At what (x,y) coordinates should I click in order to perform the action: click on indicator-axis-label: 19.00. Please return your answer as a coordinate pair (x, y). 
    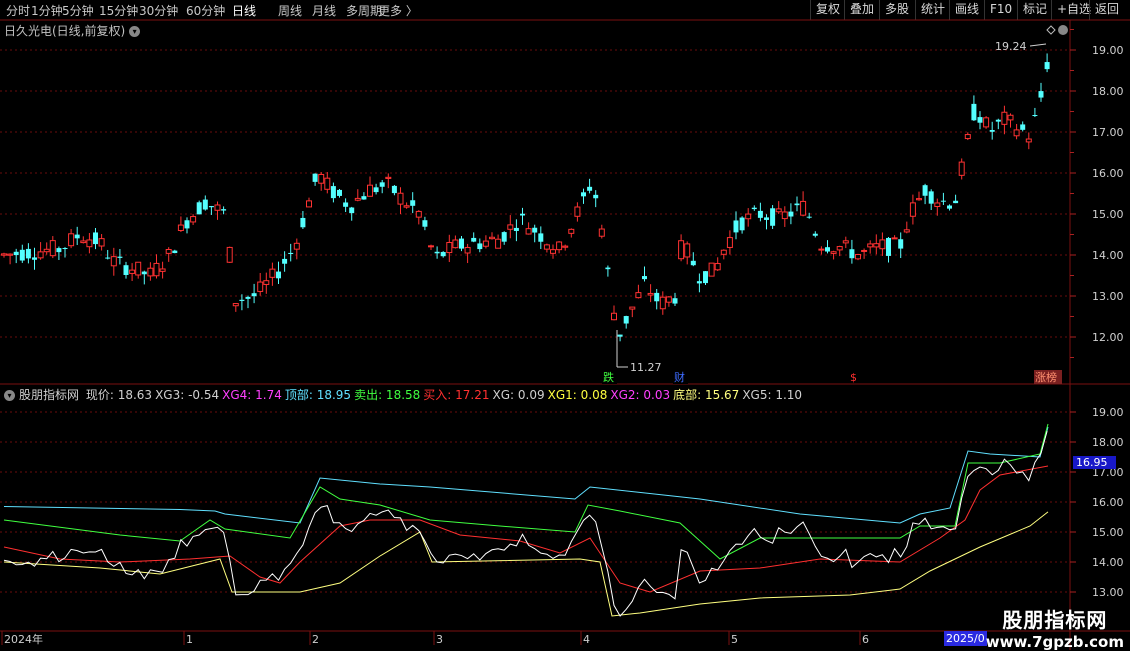
    Looking at the image, I should click on (1108, 412).